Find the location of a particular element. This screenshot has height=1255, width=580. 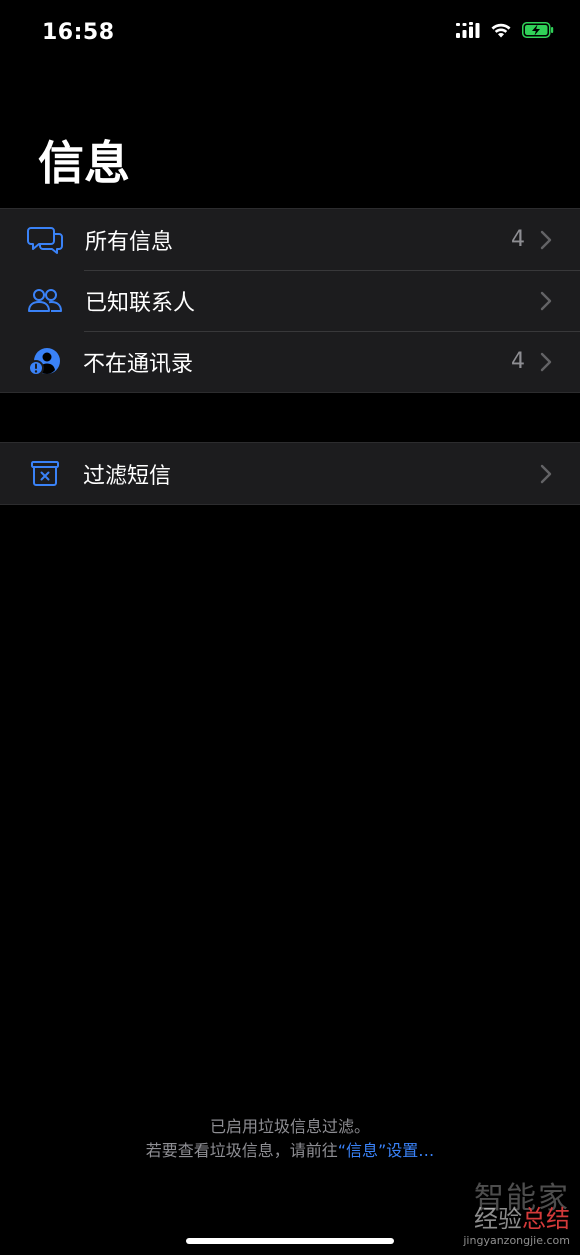

junk-list: 过滤短信 is located at coordinates (290, 473).